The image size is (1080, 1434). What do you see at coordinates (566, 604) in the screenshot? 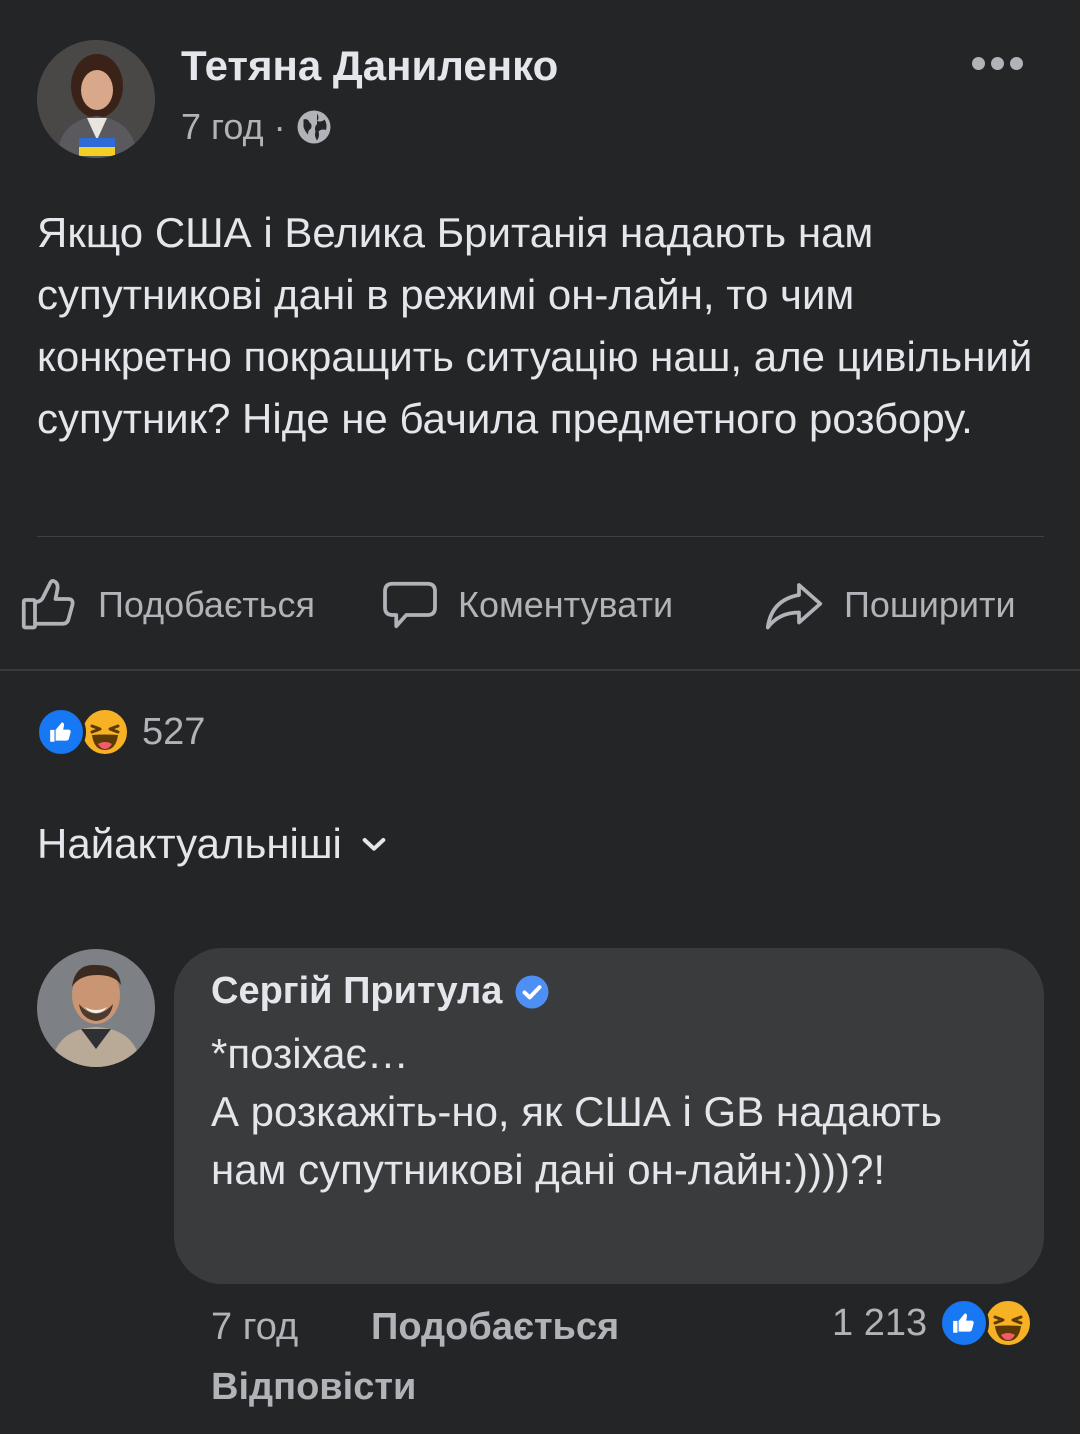
I see `comment-label: Коментувати` at bounding box center [566, 604].